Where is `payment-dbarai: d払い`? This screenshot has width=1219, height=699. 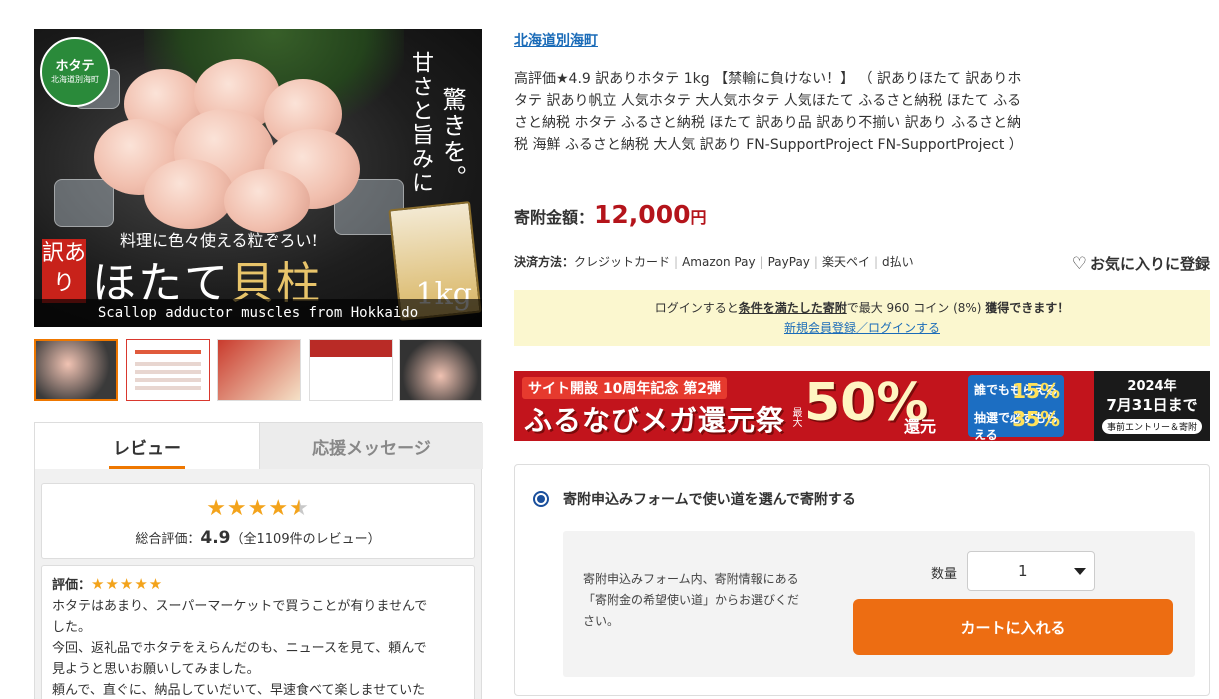
payment-dbarai: d払い is located at coordinates (898, 262).